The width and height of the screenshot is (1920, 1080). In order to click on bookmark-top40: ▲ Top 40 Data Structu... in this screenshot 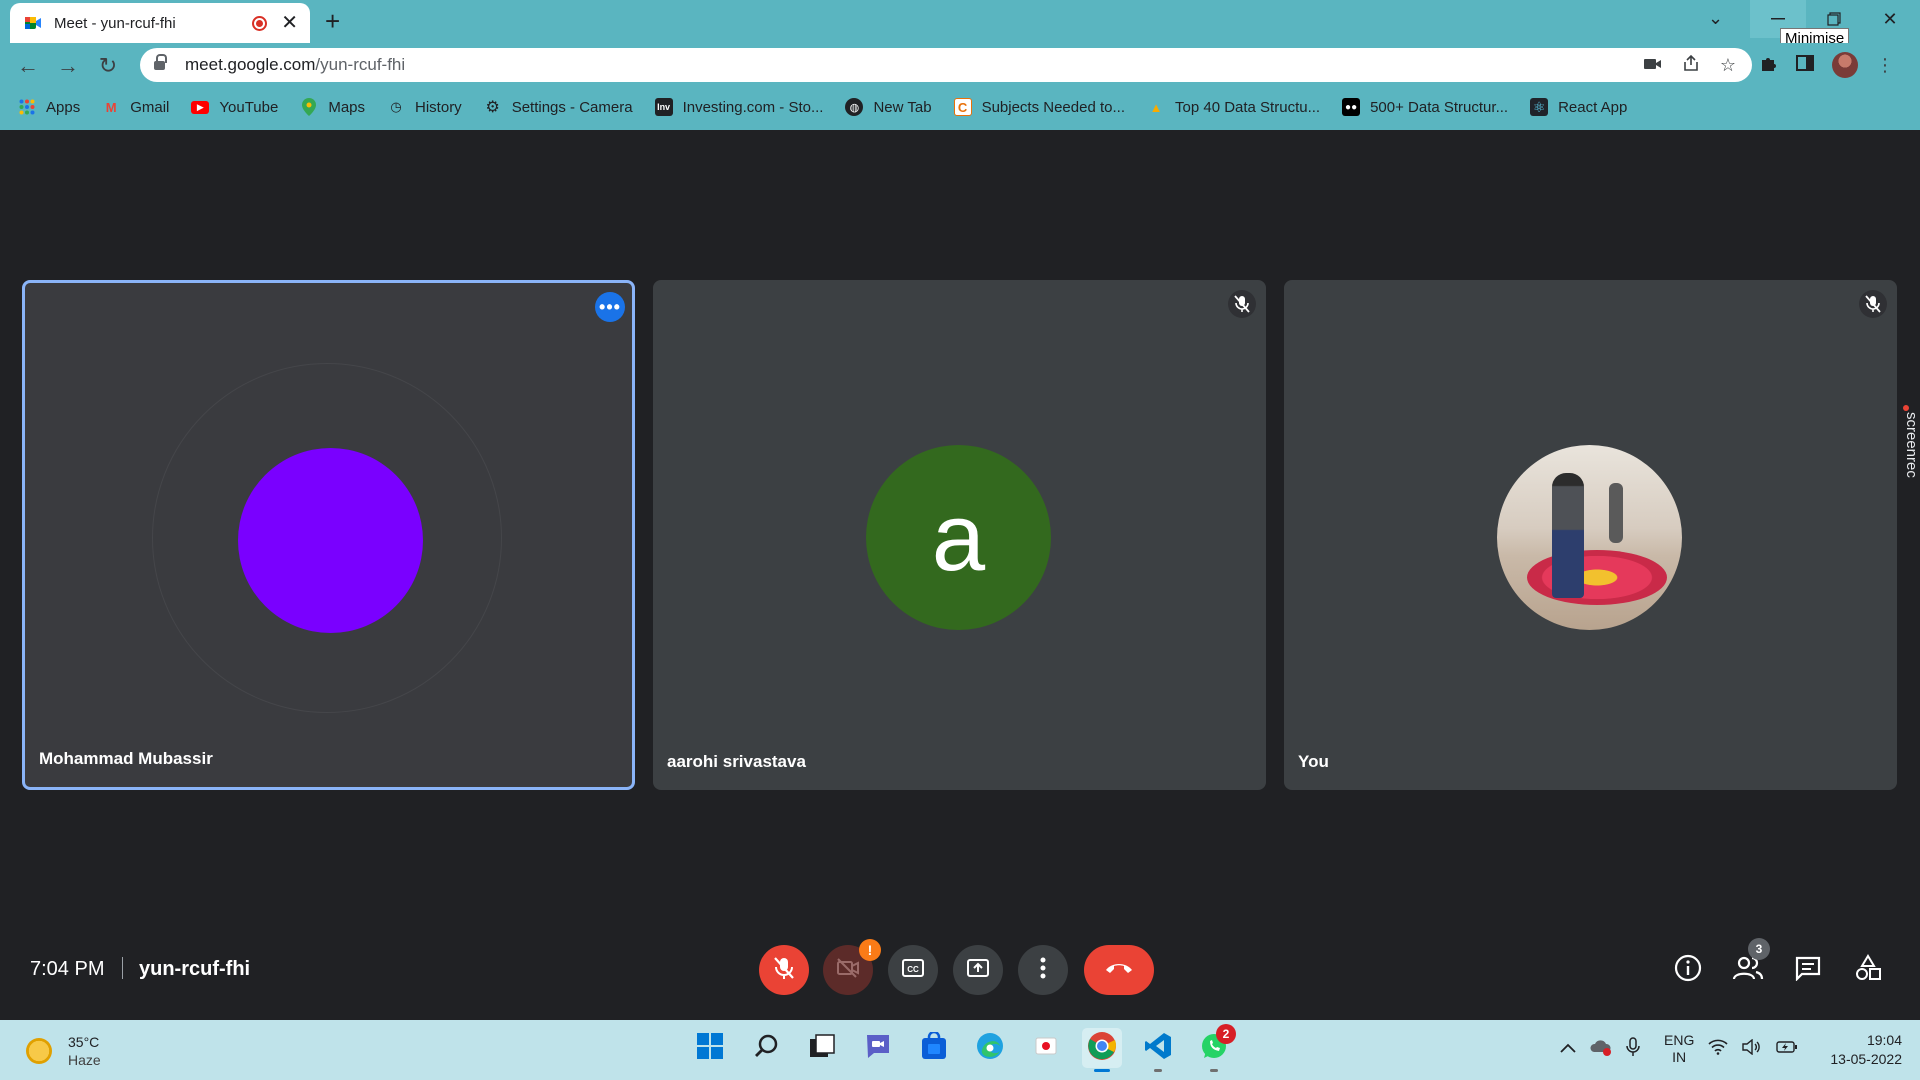, I will do `click(1234, 107)`.